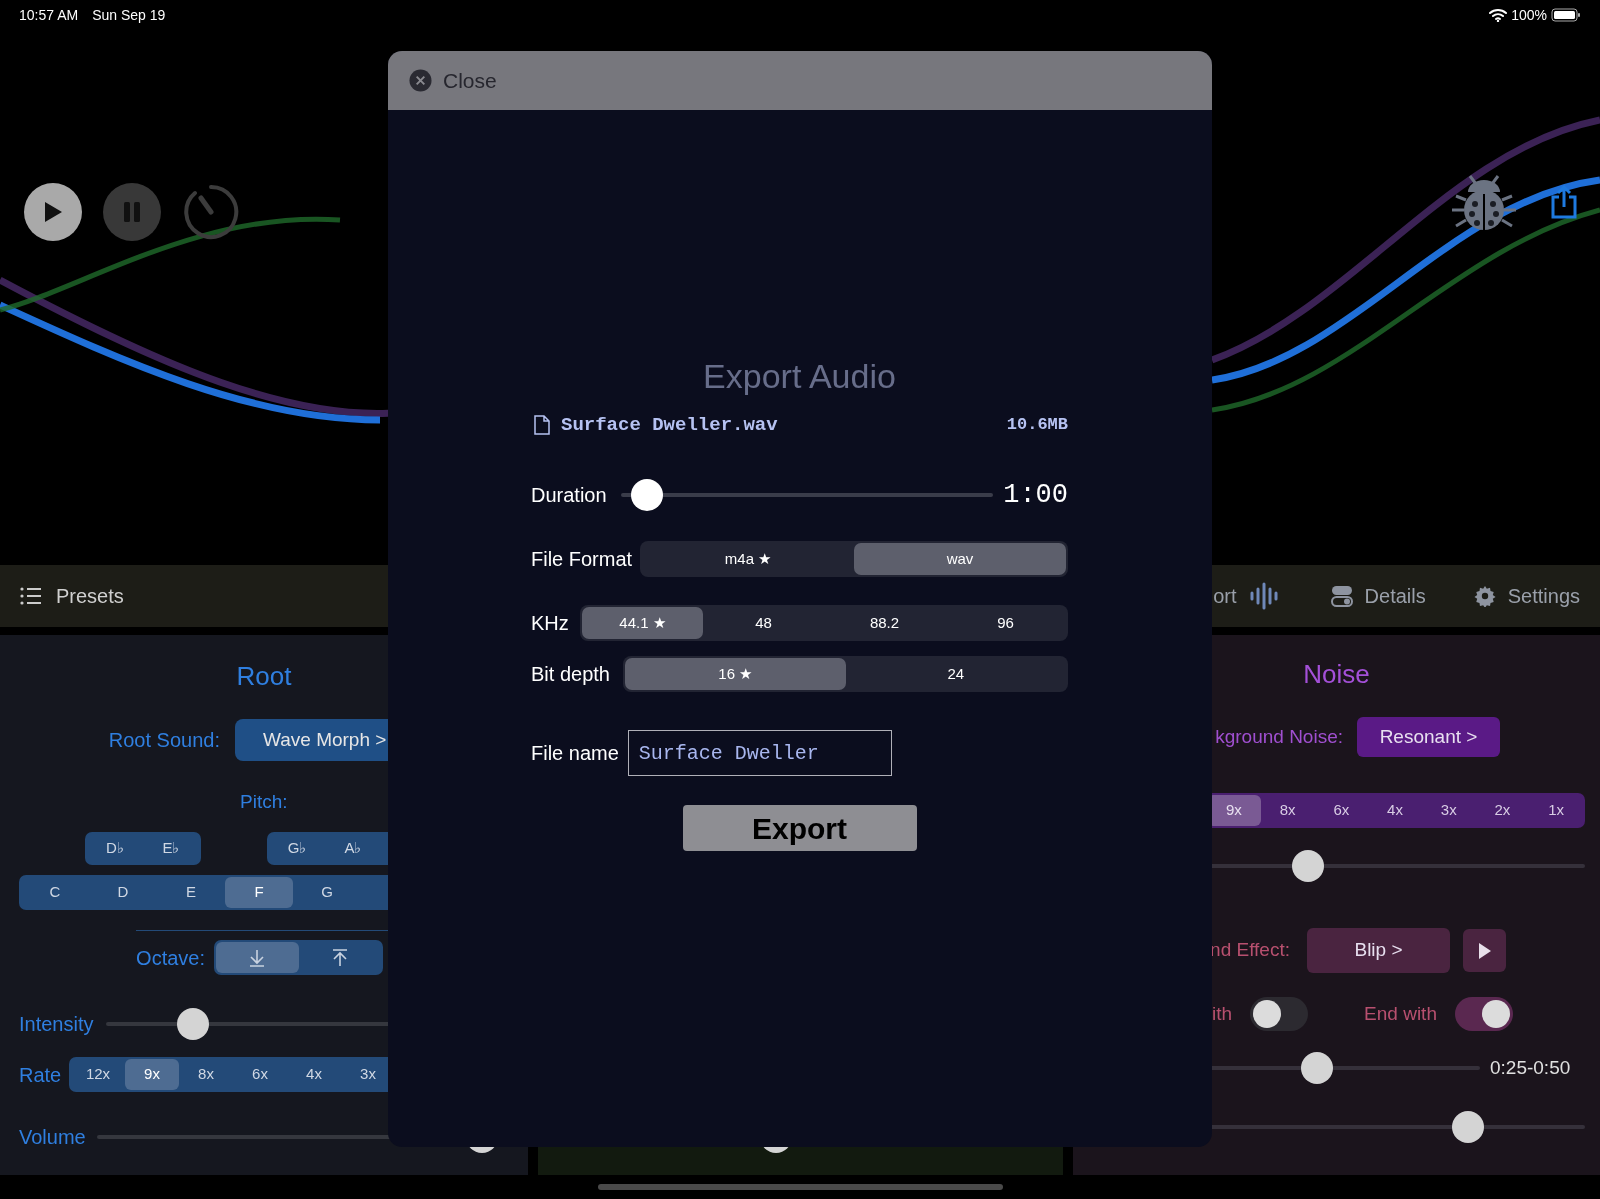 This screenshot has width=1600, height=1199. What do you see at coordinates (1498, 15) in the screenshot?
I see `wifi-icon` at bounding box center [1498, 15].